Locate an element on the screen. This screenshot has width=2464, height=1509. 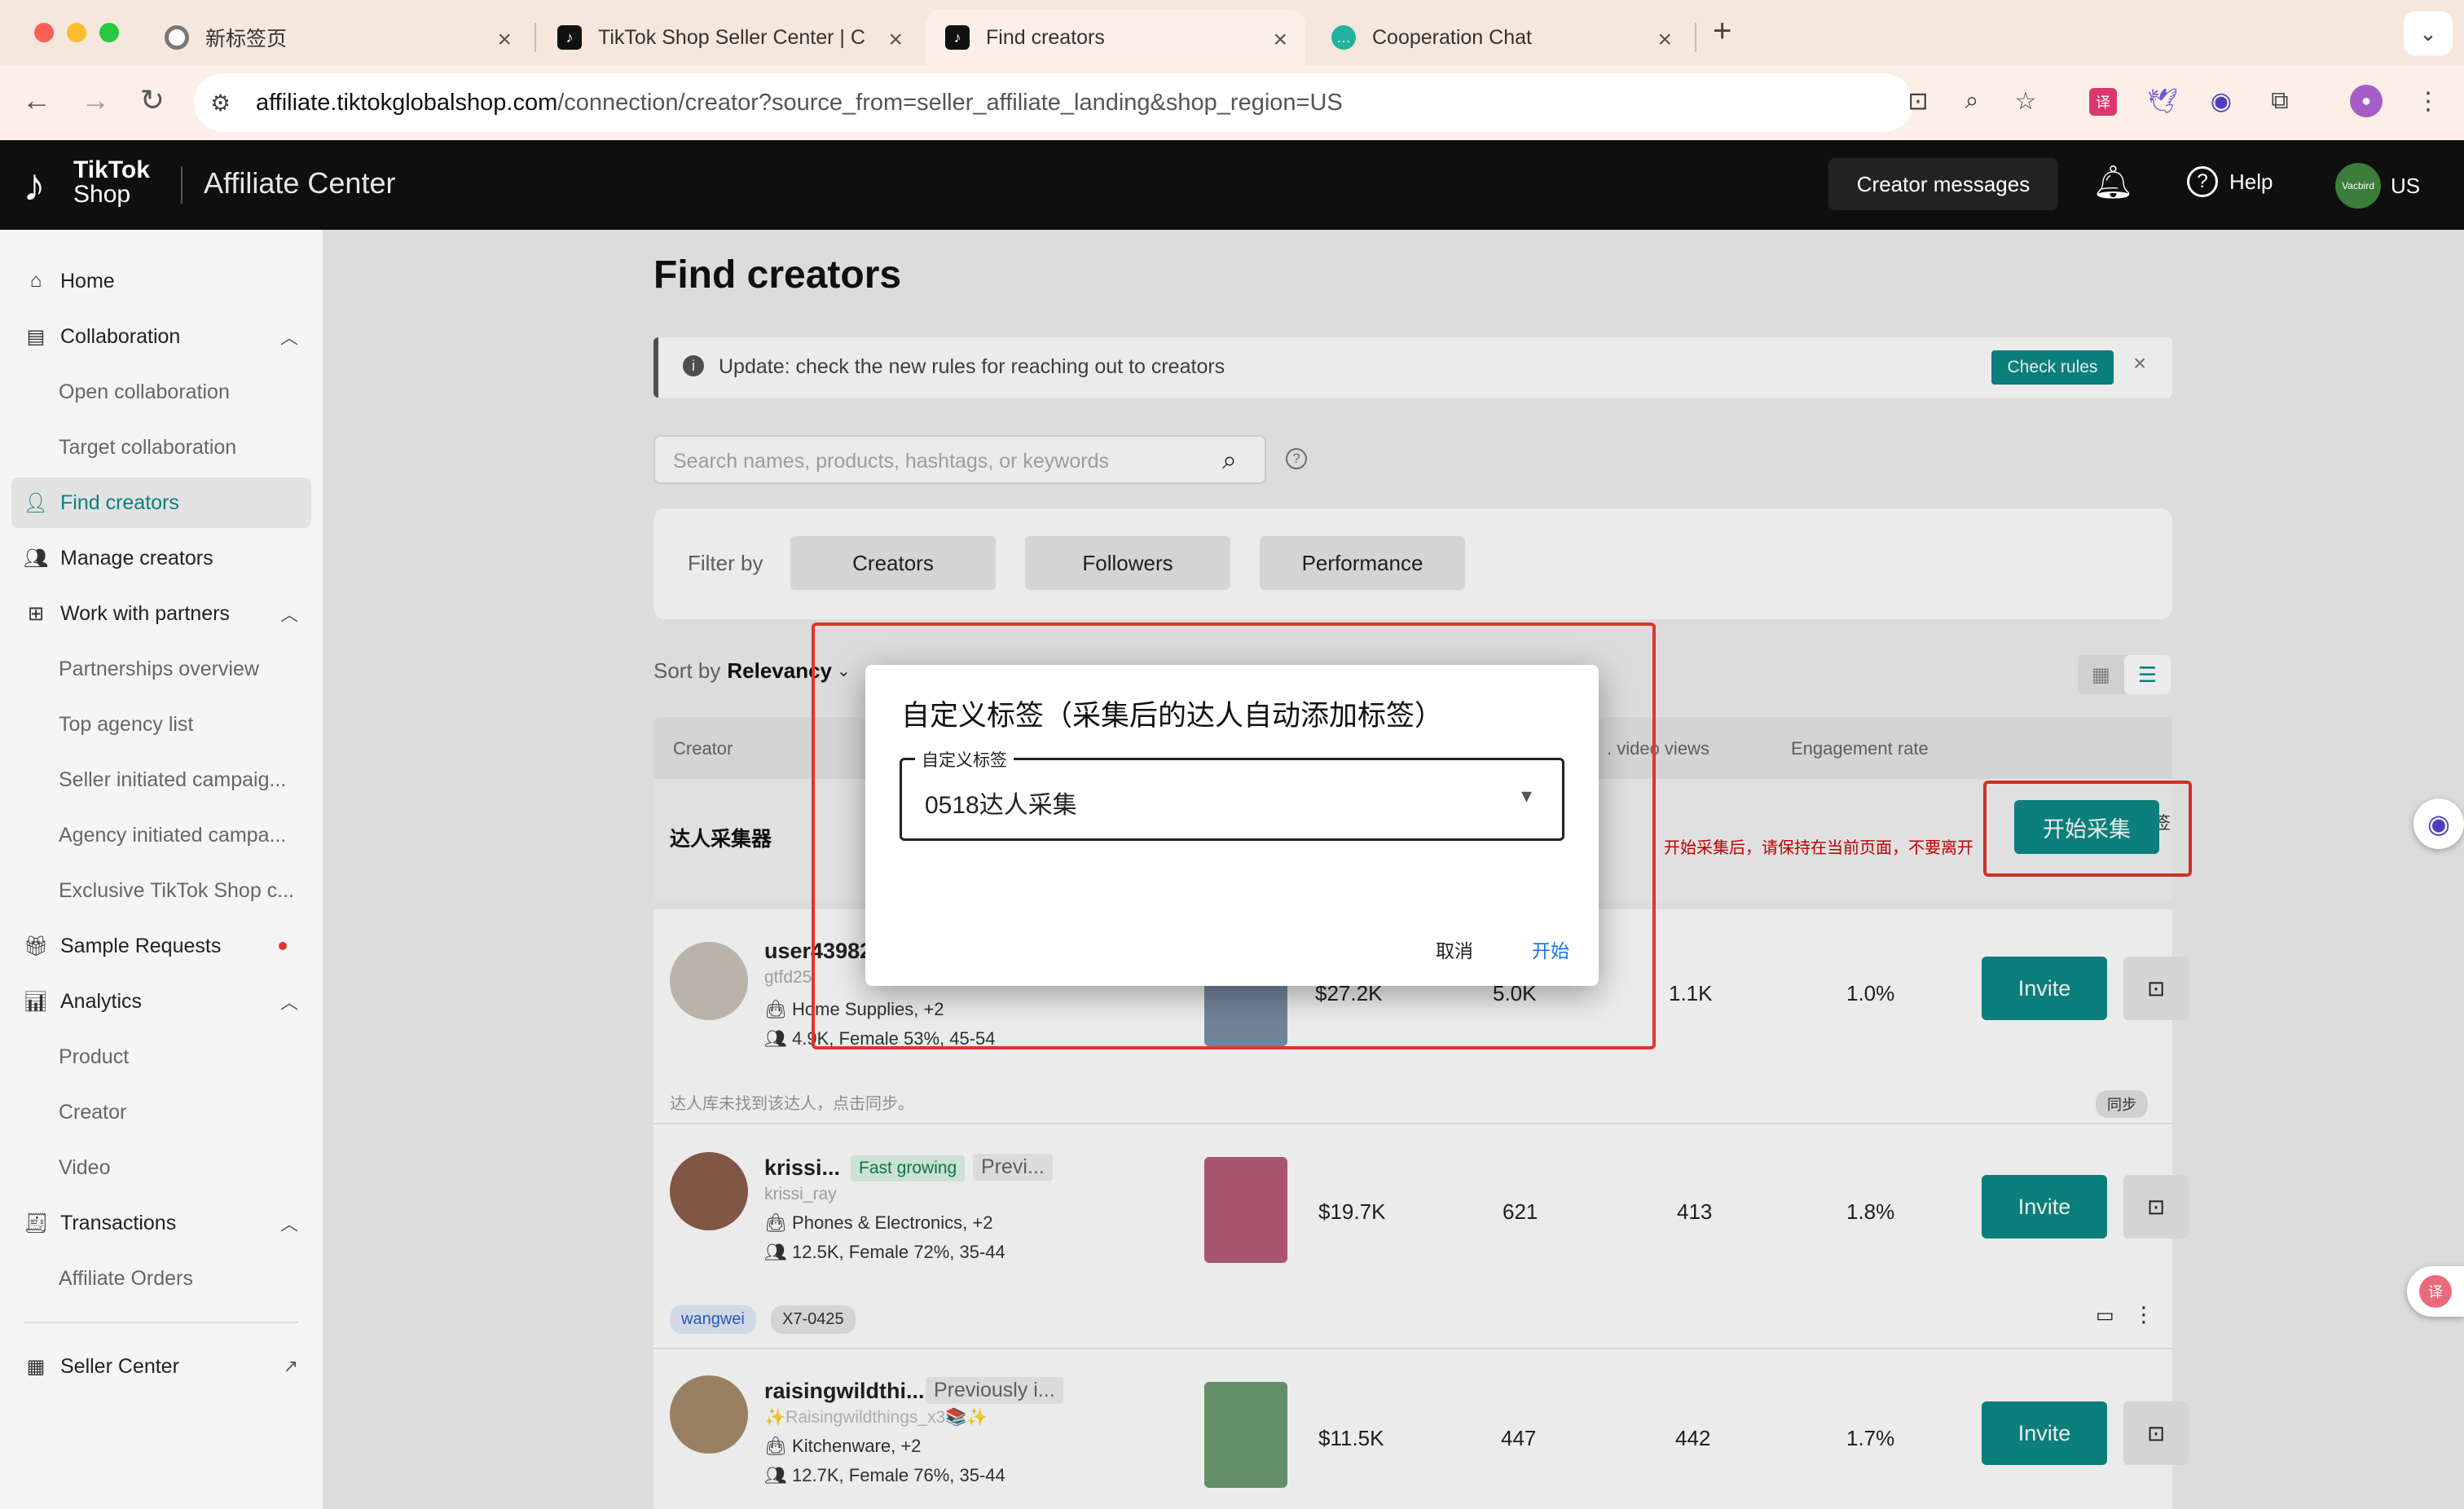
tab-title: TikTok Shop Seller Center | C is located at coordinates (731, 37).